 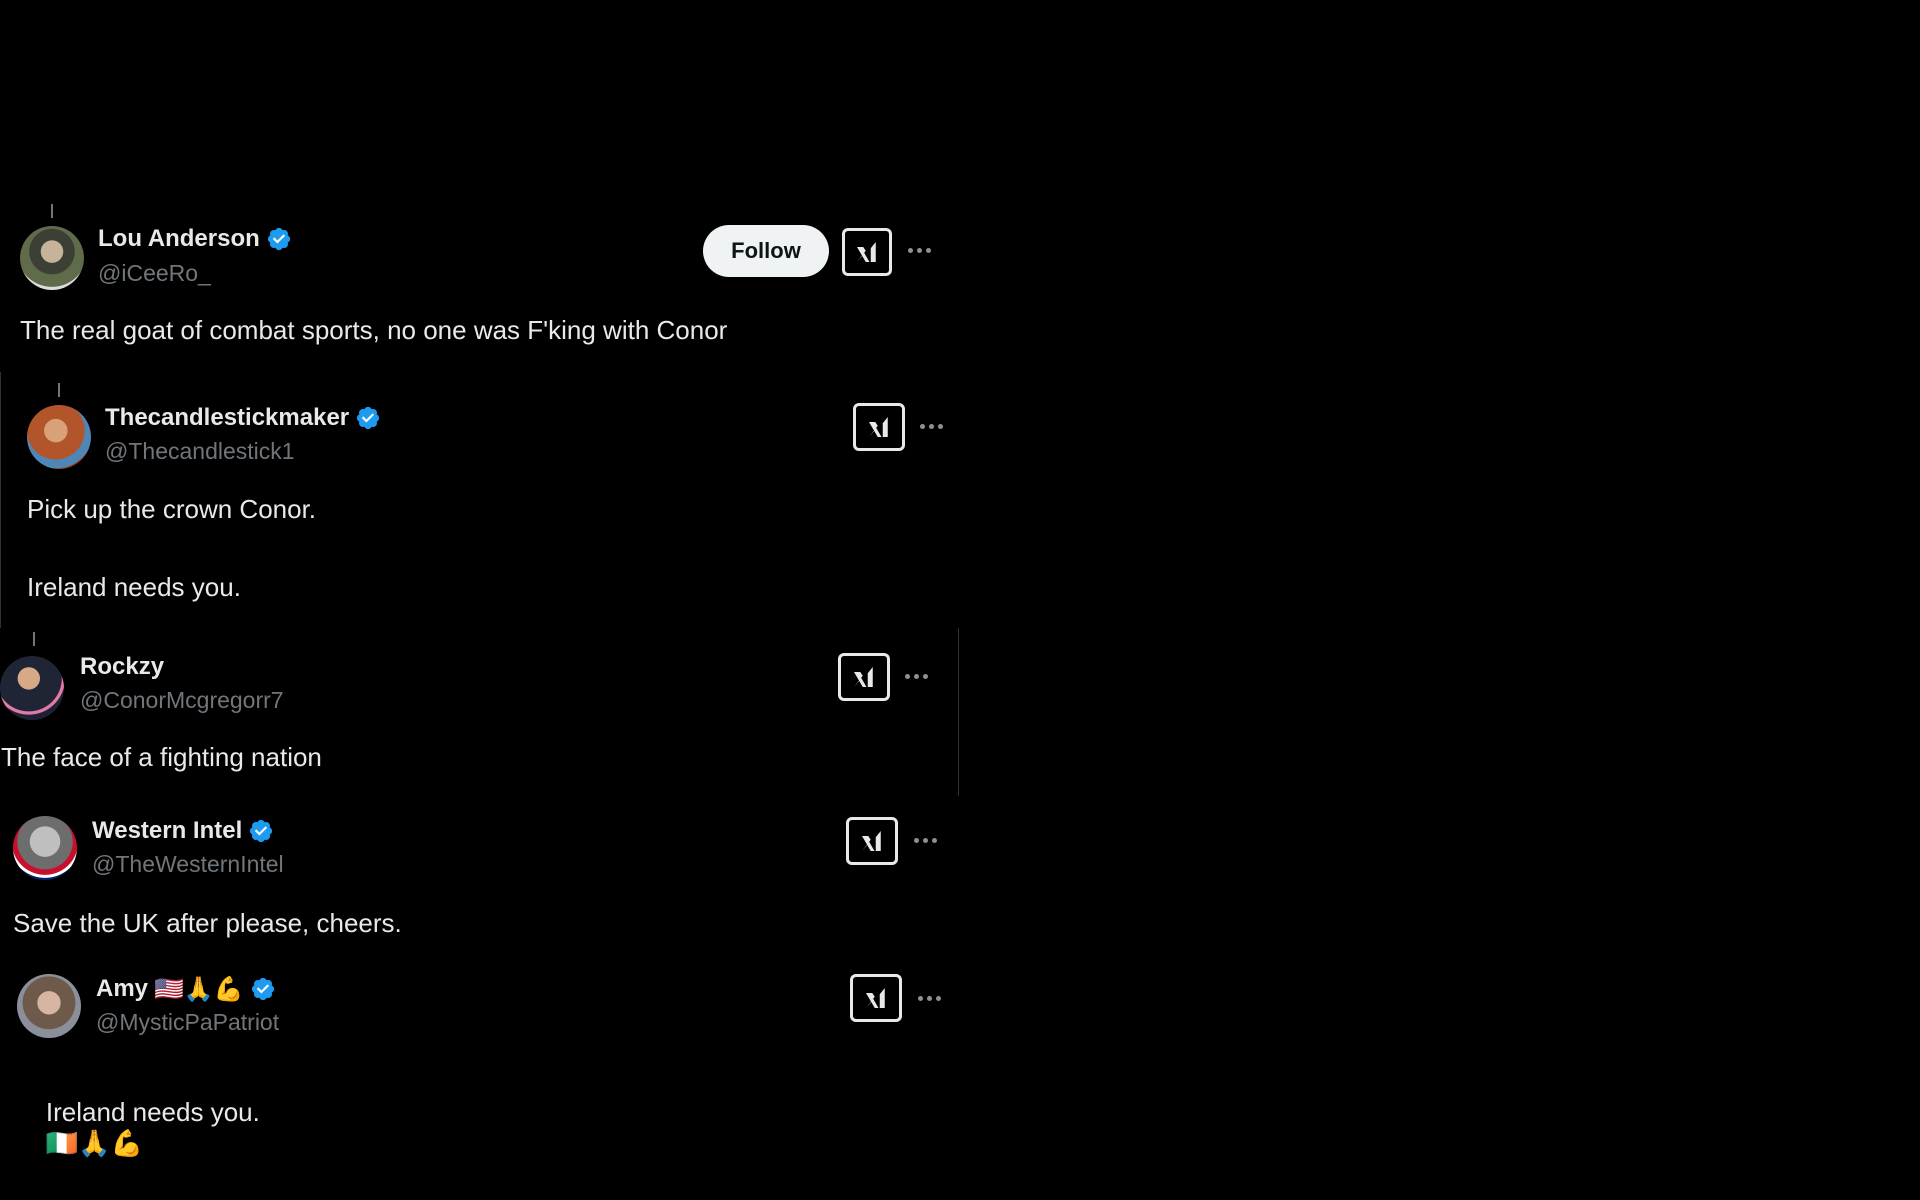 What do you see at coordinates (122, 989) in the screenshot?
I see `display-name: Amy` at bounding box center [122, 989].